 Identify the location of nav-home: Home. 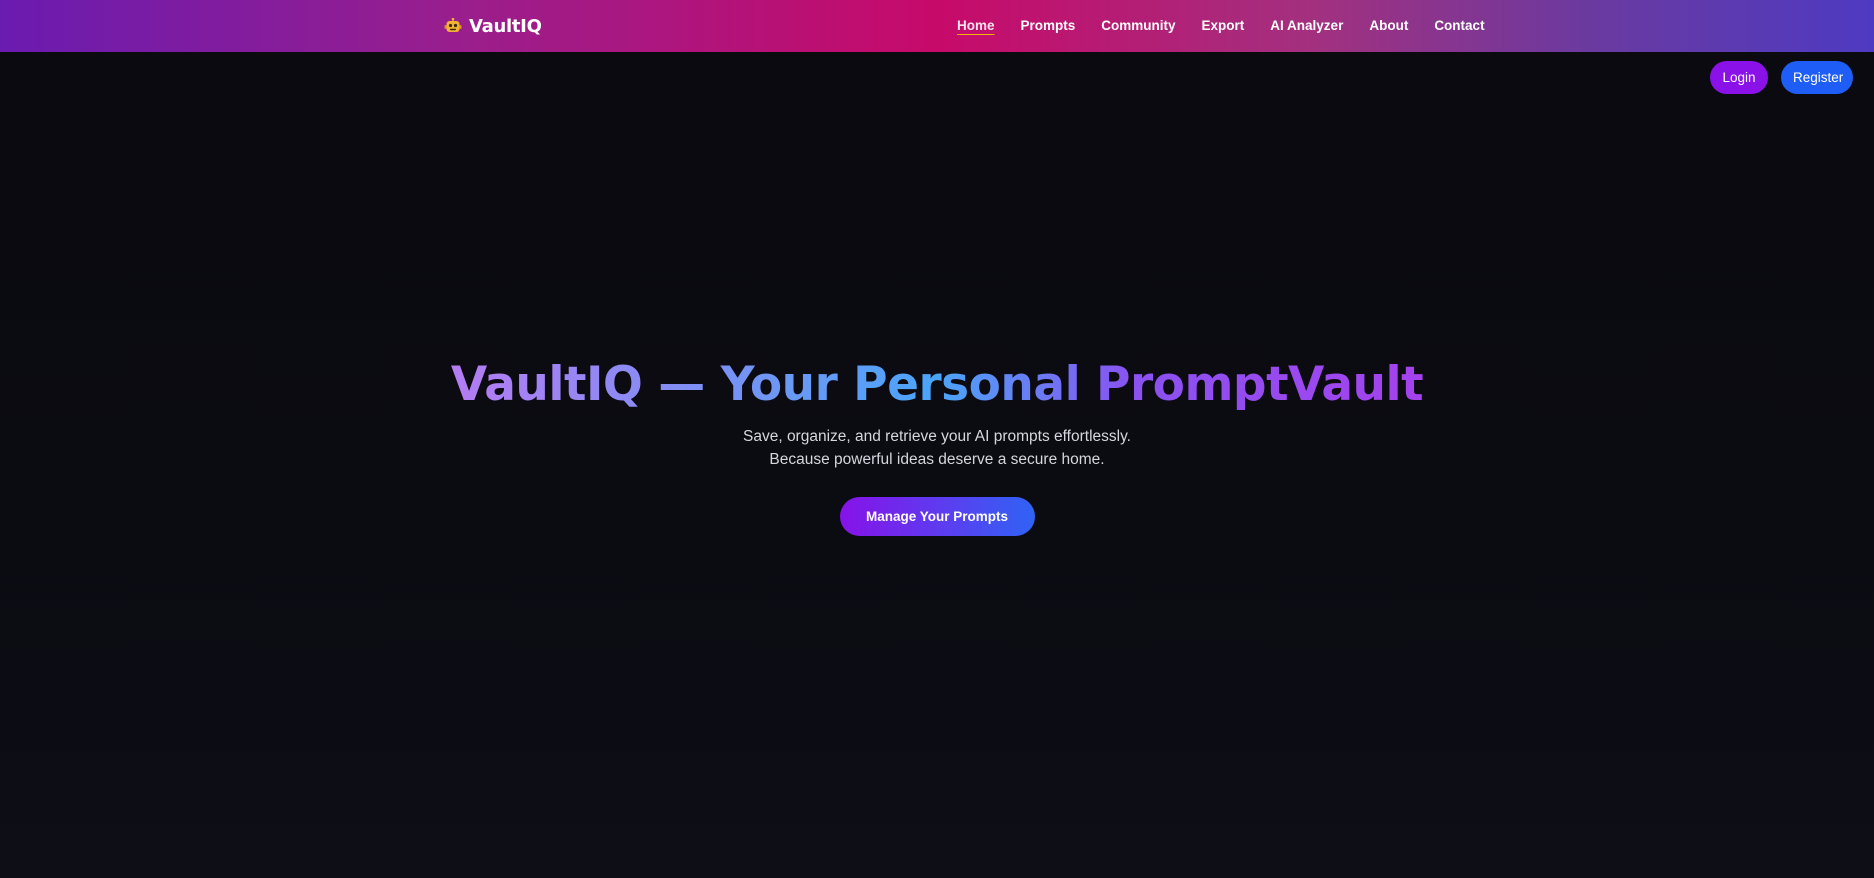
(976, 25).